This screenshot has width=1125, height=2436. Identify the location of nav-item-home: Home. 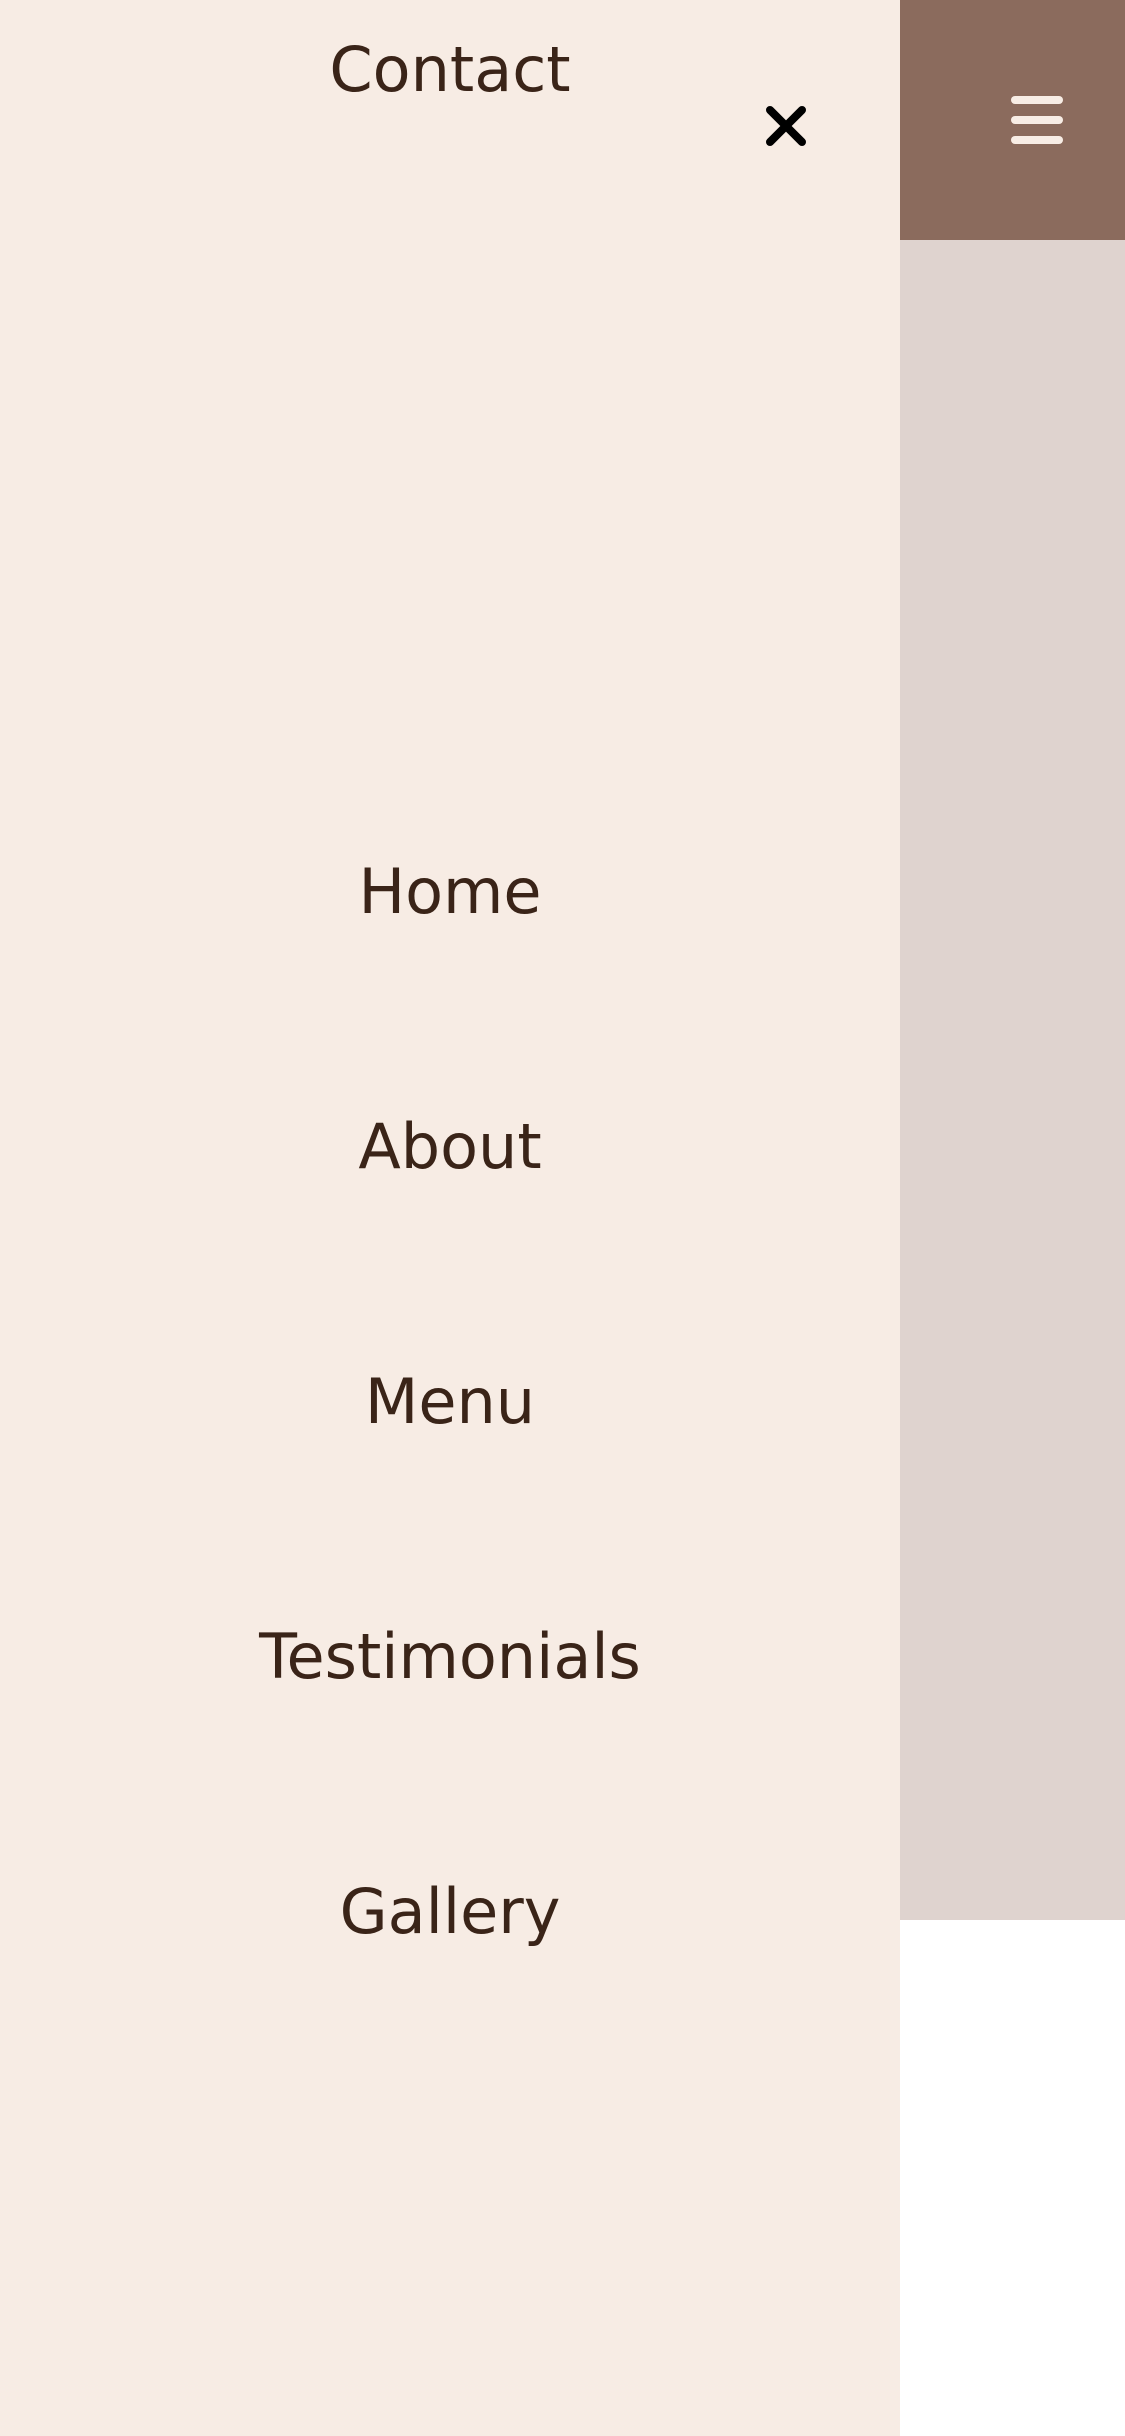
(450, 892).